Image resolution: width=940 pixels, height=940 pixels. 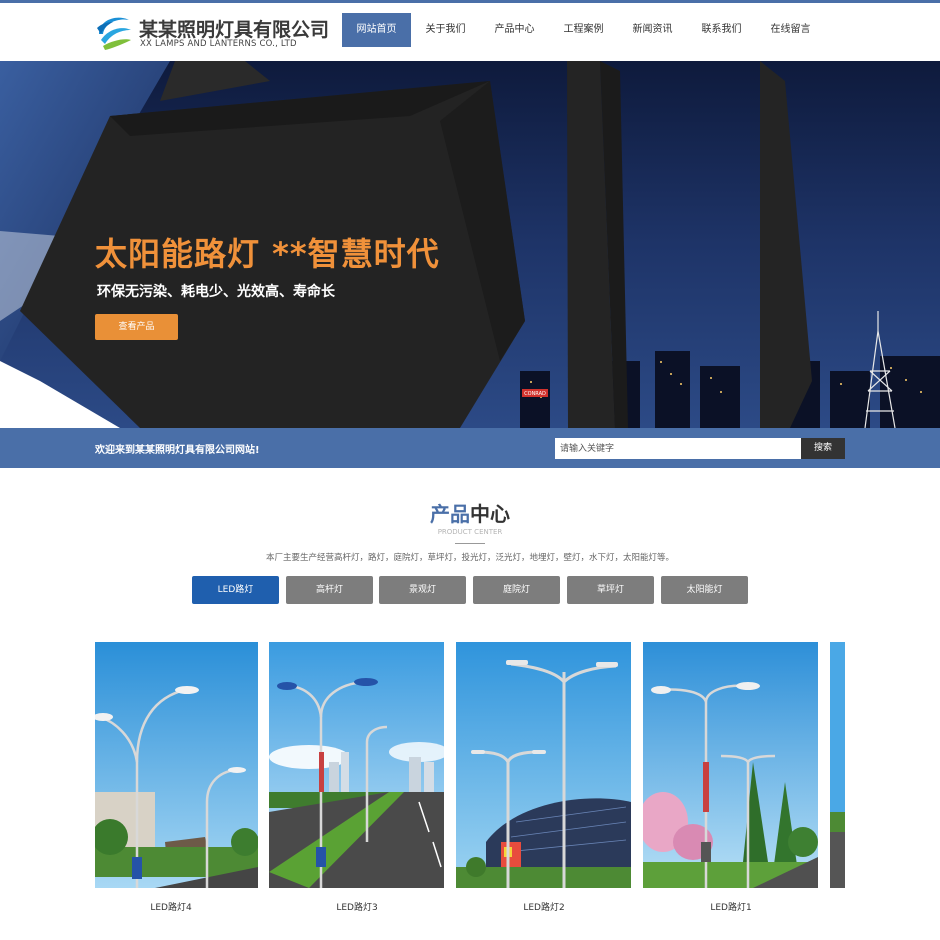 What do you see at coordinates (470, 532) in the screenshot?
I see `section-subtitle-en: PRODUCT CENTER` at bounding box center [470, 532].